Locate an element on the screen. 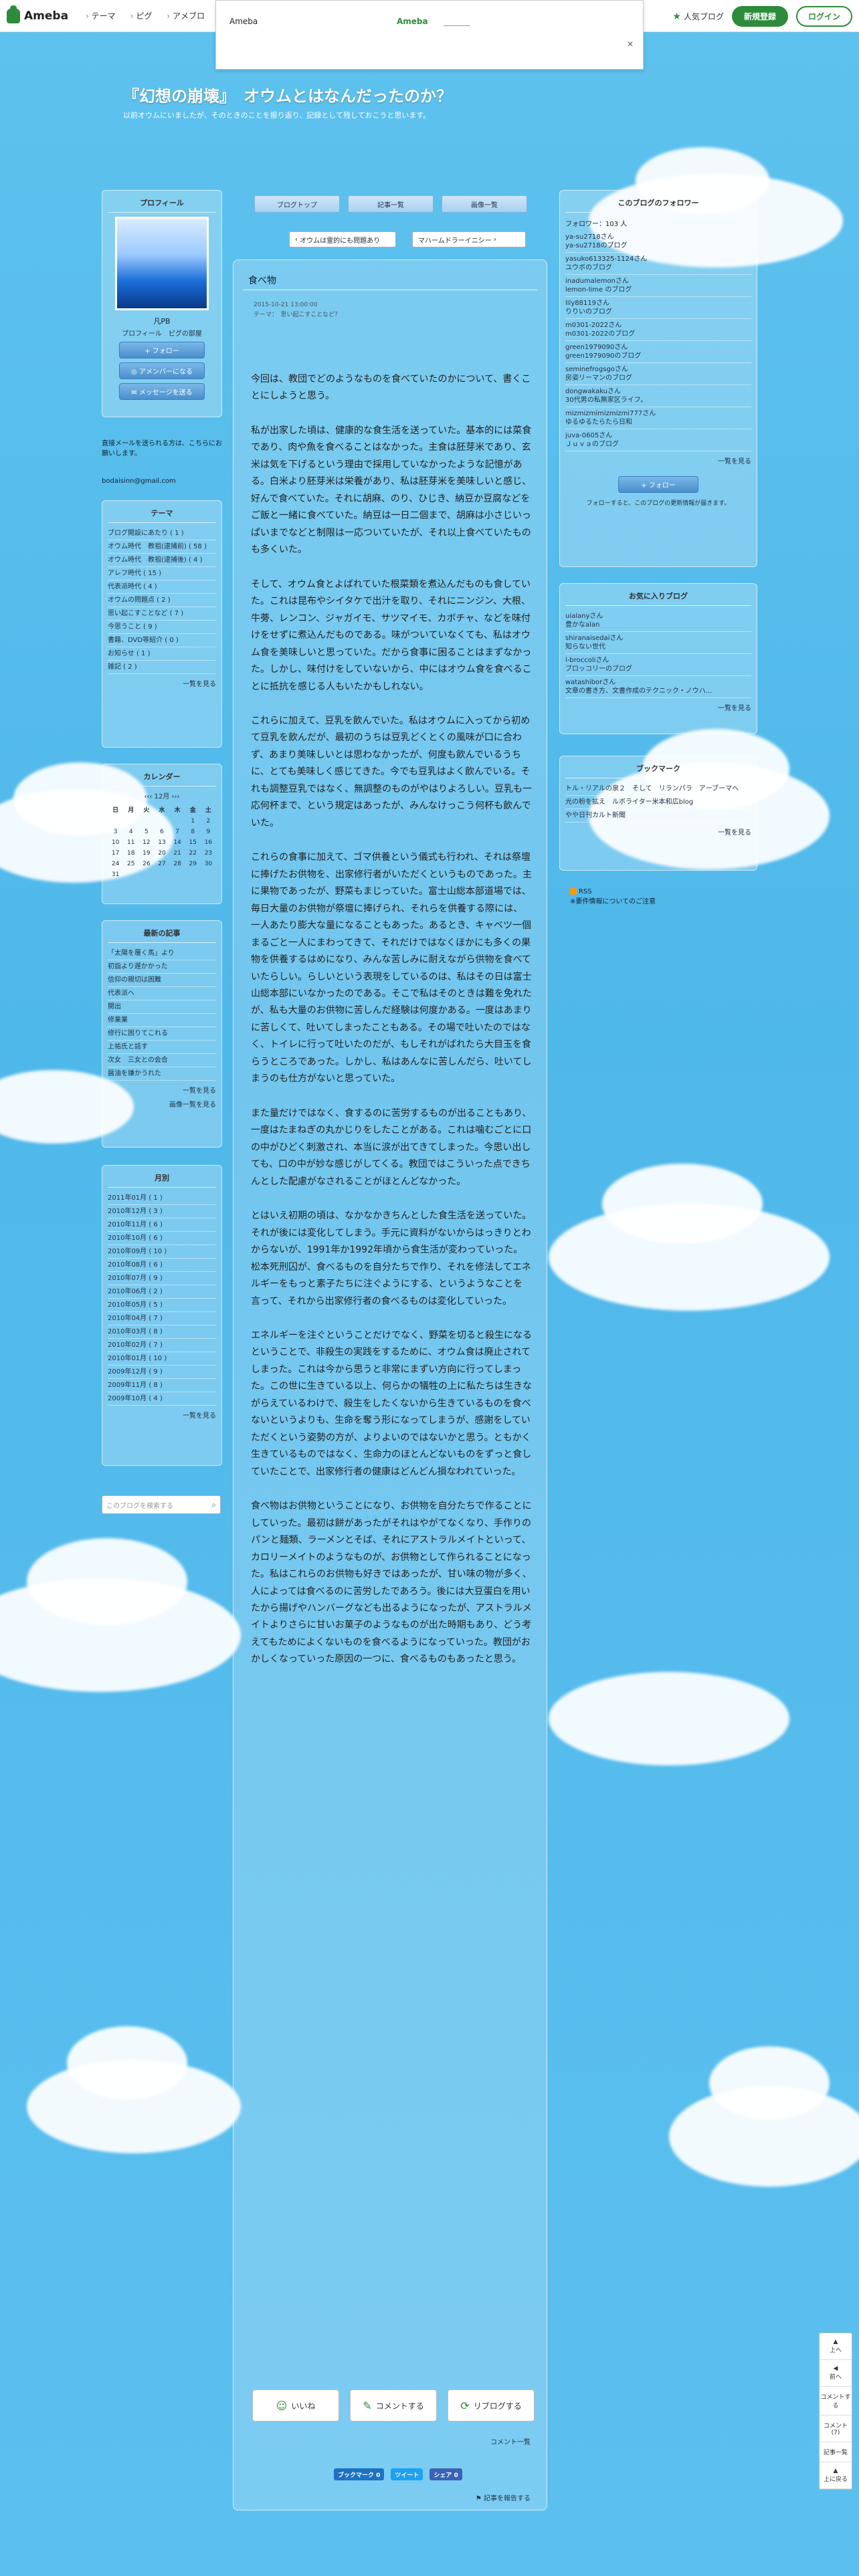 The image size is (859, 2576). blog-title: 『幻想の崩壊』 オウムとはなんだったのか？ is located at coordinates (288, 94).